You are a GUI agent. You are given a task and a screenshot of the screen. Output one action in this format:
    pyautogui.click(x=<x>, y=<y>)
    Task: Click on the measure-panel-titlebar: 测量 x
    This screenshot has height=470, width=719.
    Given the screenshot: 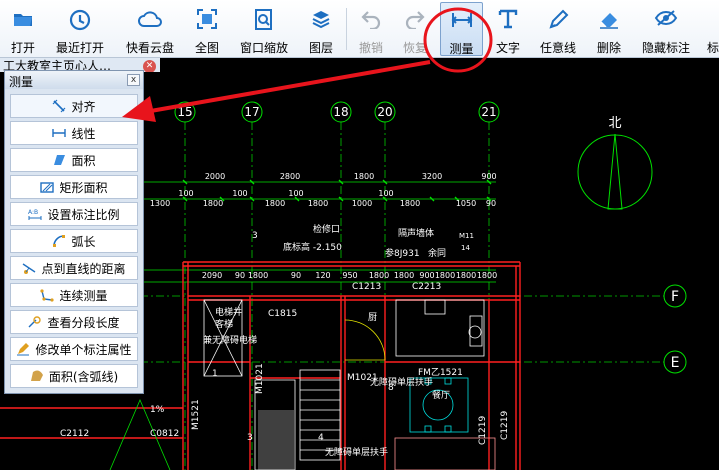 What is the action you would take?
    pyautogui.click(x=74, y=80)
    